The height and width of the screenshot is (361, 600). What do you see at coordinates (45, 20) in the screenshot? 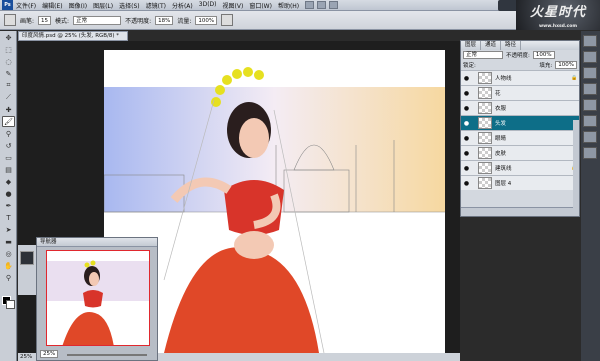
I see `brush-size-picker: 15` at bounding box center [45, 20].